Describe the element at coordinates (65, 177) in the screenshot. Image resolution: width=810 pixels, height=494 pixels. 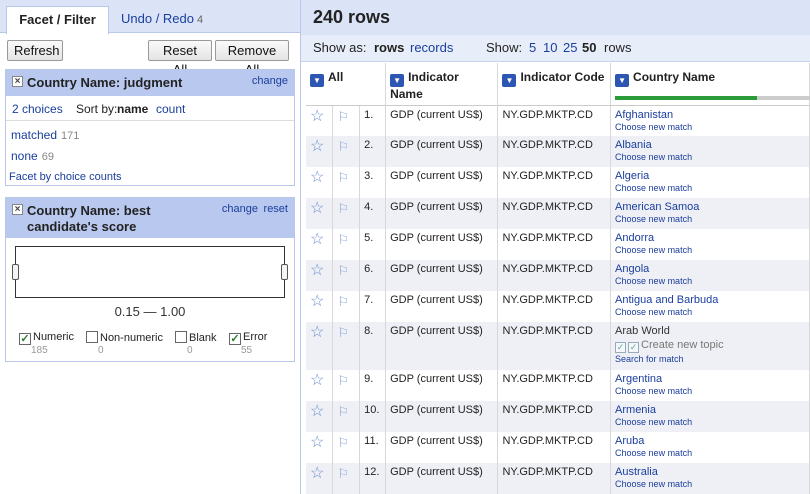
I see `facet-by-counts-link: Facet by choice counts` at that location.